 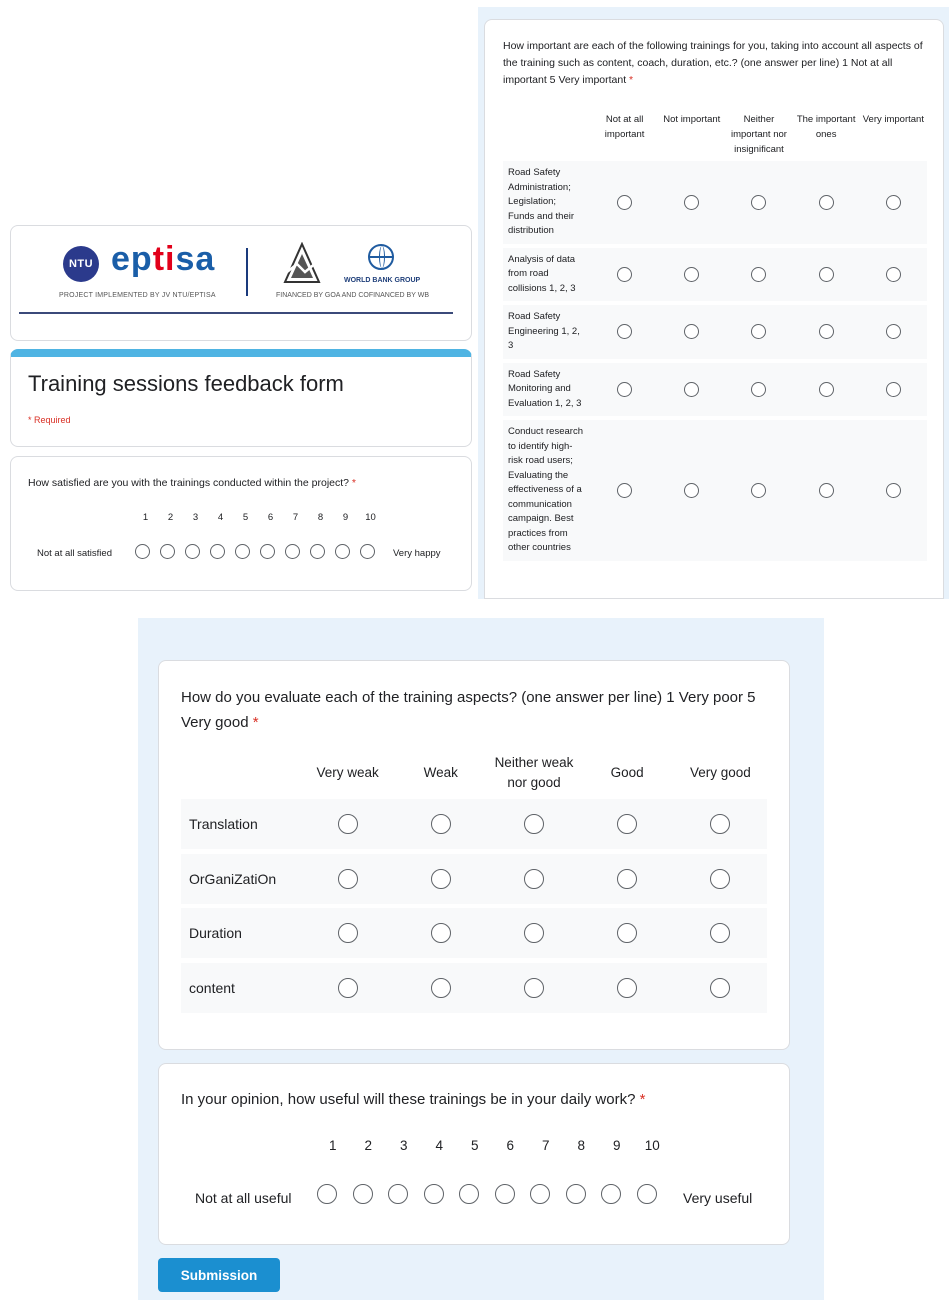 What do you see at coordinates (258, 517) in the screenshot?
I see `satisfaction-scale-numbers: 1 2 3 4 5 6 7 8 9 10` at bounding box center [258, 517].